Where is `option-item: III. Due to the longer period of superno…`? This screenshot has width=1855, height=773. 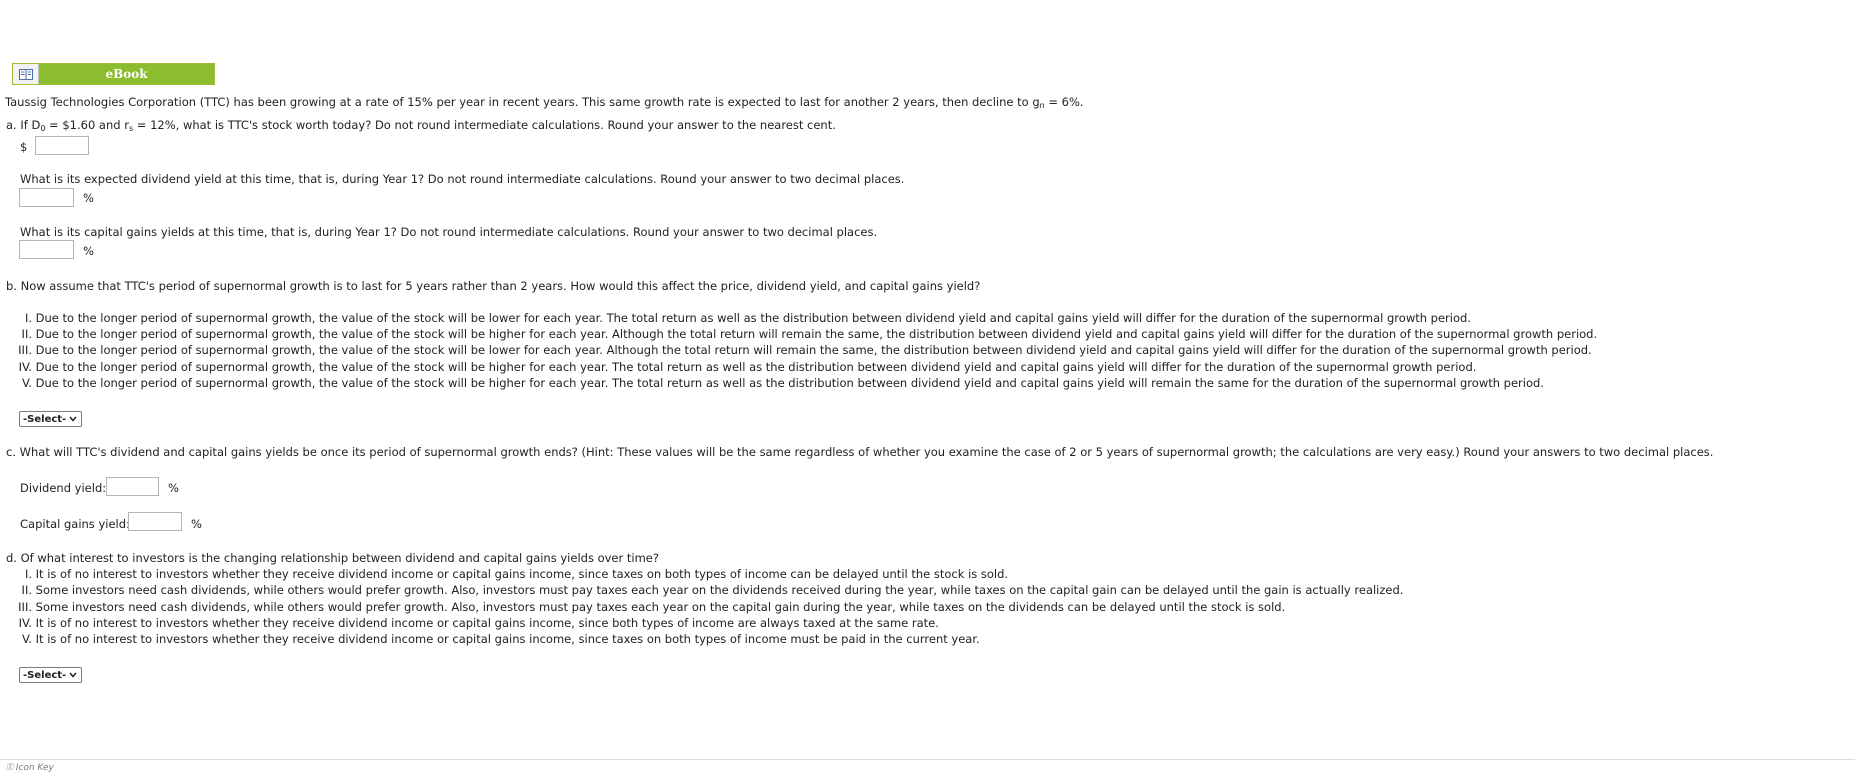
option-item: III. Due to the longer period of superno… is located at coordinates (805, 350).